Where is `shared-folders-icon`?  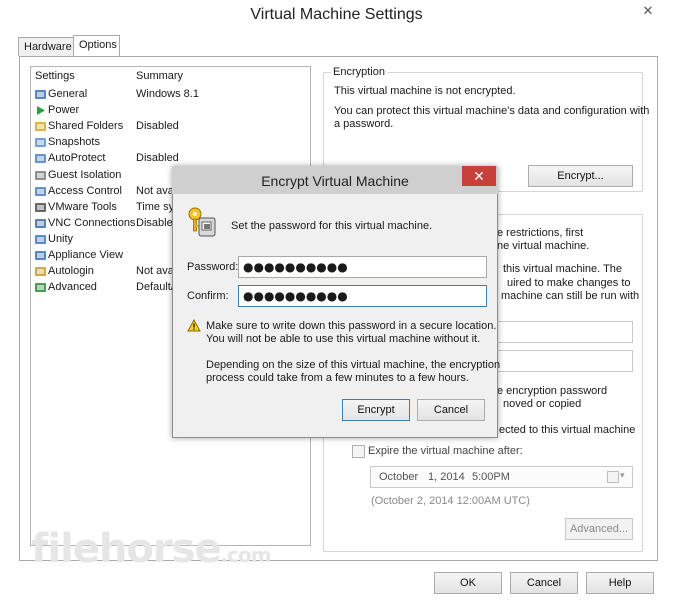 shared-folders-icon is located at coordinates (40, 126).